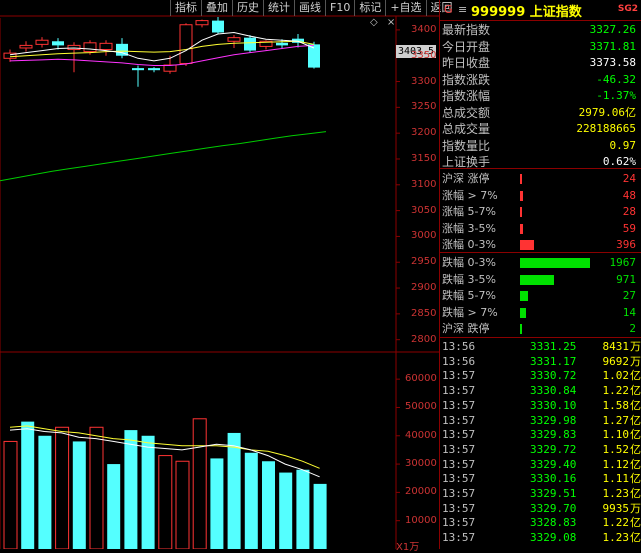 The width and height of the screenshot is (641, 553). Describe the element at coordinates (462, 9) in the screenshot. I see `menu-icon: ≡` at that location.